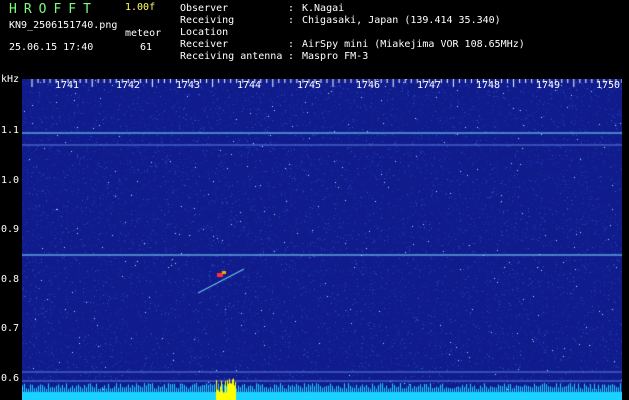  What do you see at coordinates (352, 9) in the screenshot?
I see `info-row-observer: Observer : K.Nagai` at bounding box center [352, 9].